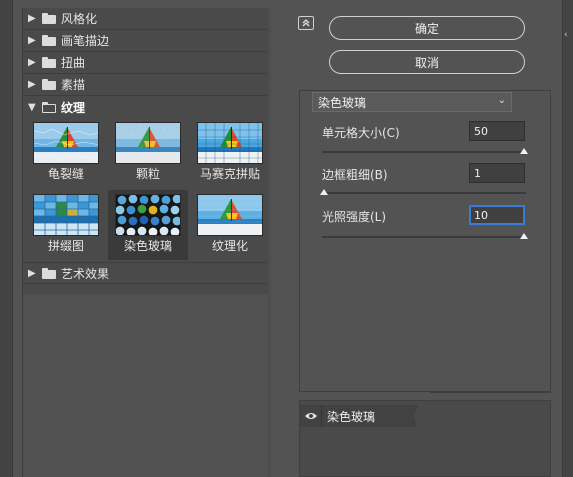  Describe the element at coordinates (497, 173) in the screenshot. I see `border-thickness-input: 1` at that location.